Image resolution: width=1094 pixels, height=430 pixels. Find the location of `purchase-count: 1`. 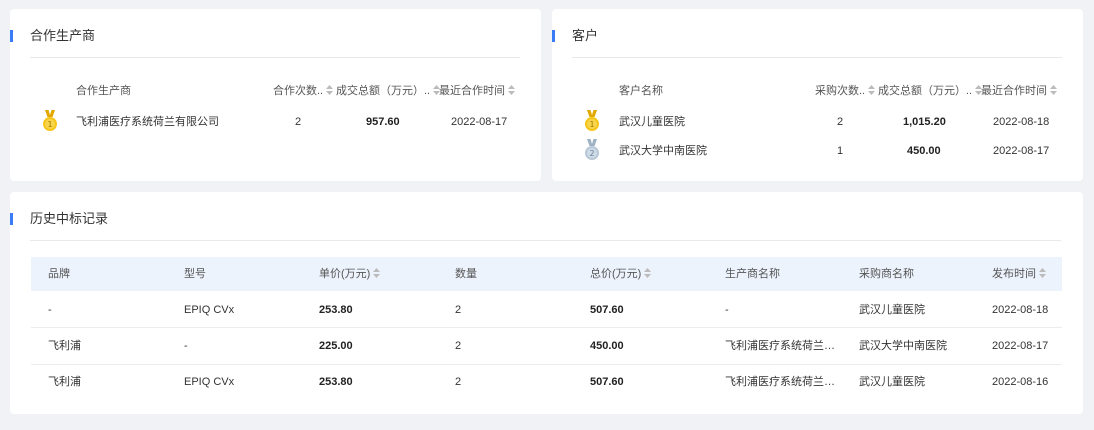

purchase-count: 1 is located at coordinates (840, 151).